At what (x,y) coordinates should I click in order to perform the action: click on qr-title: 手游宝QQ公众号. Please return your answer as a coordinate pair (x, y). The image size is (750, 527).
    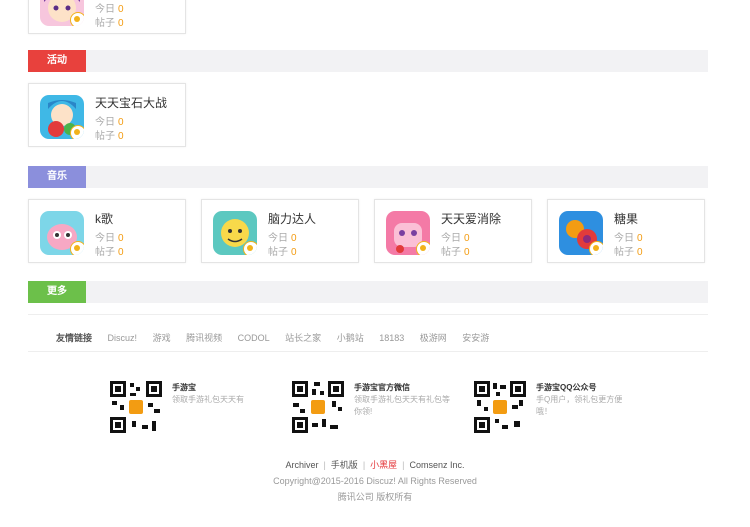
    Looking at the image, I should click on (566, 387).